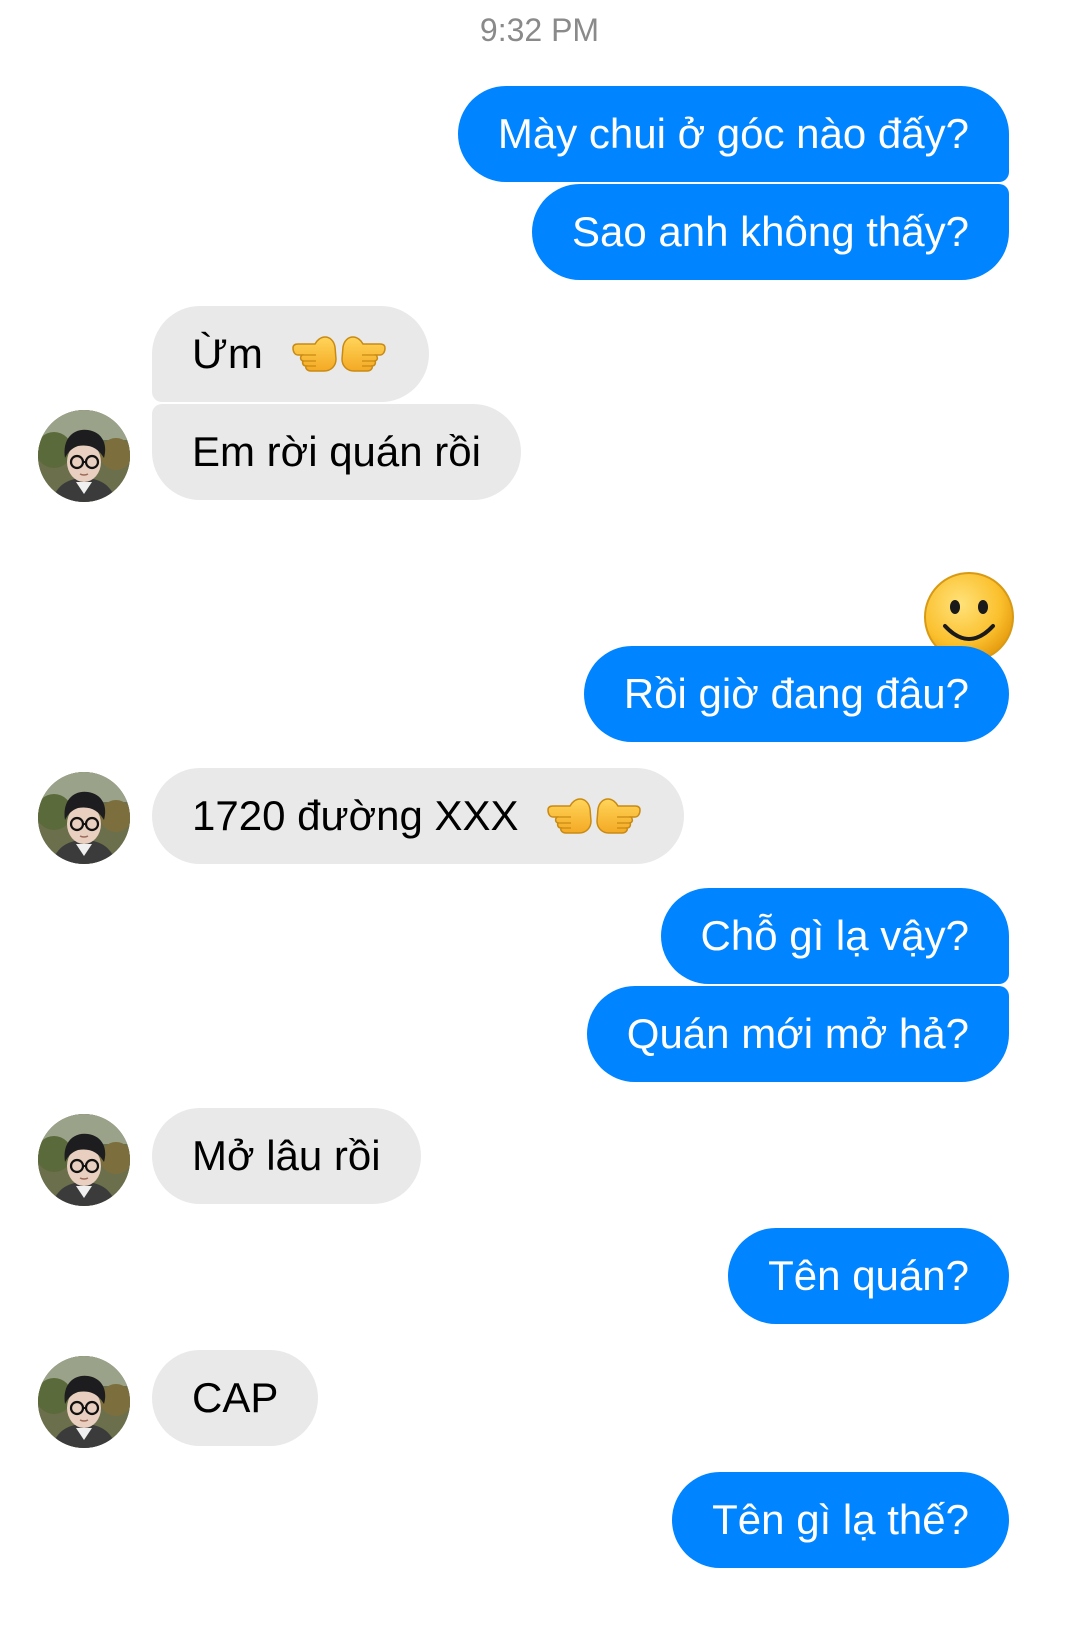 The width and height of the screenshot is (1079, 1642). I want to click on message-text: Sao anh không thấy?, so click(770, 231).